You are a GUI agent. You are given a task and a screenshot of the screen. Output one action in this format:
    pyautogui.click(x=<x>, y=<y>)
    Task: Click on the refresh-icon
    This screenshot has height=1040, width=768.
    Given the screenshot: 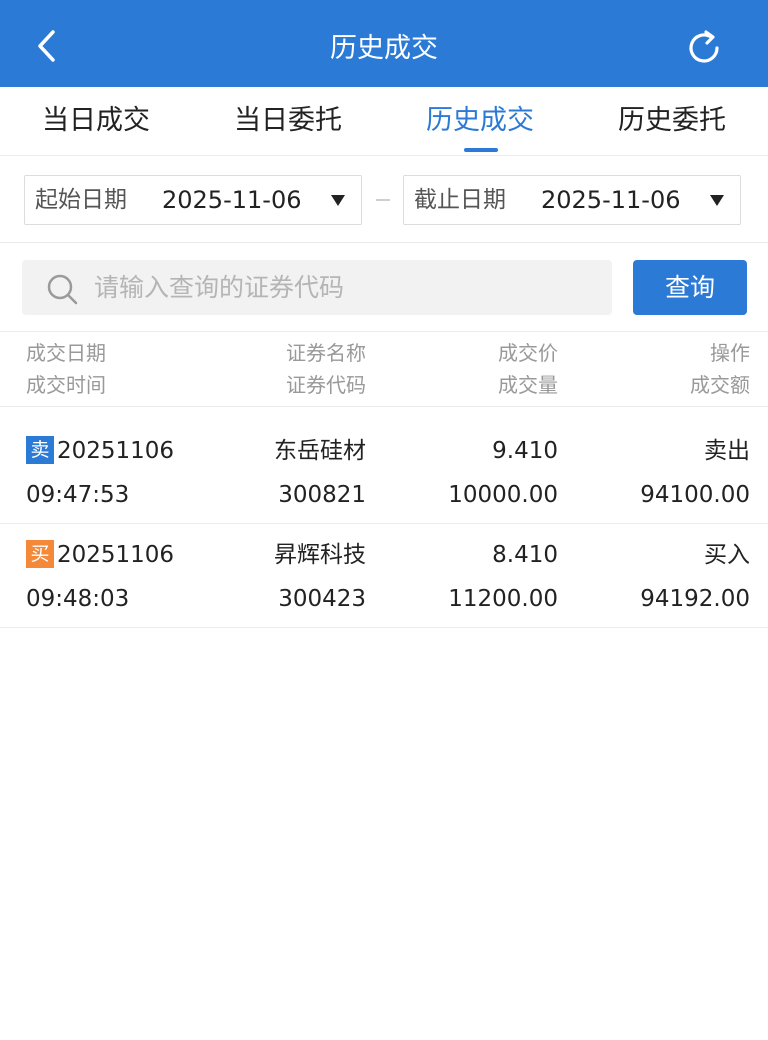 What is the action you would take?
    pyautogui.click(x=704, y=46)
    